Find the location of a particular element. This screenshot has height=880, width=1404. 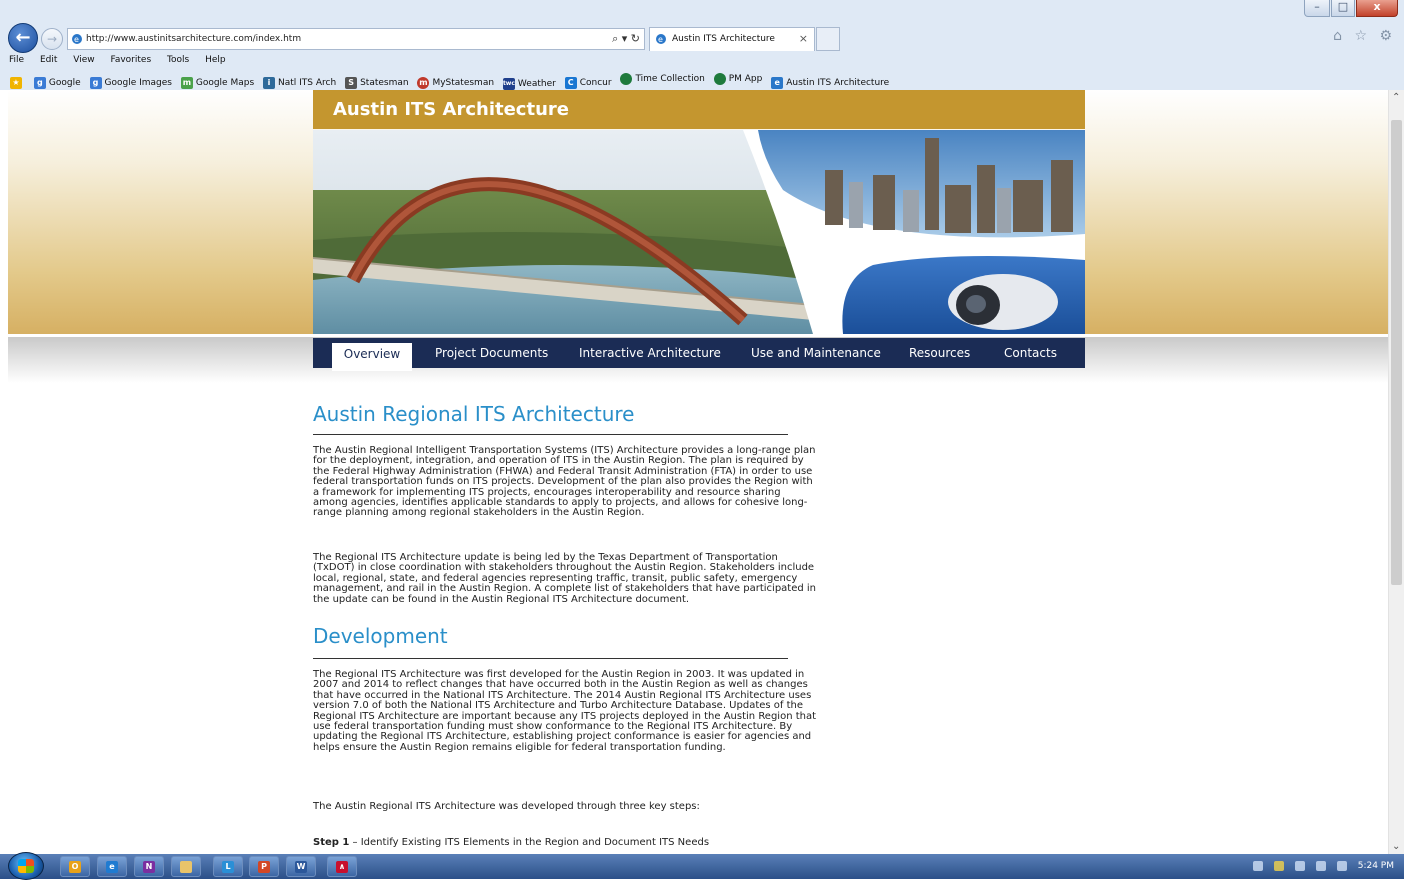

nav-interactive-architecture: Interactive Architecture is located at coordinates (650, 353).